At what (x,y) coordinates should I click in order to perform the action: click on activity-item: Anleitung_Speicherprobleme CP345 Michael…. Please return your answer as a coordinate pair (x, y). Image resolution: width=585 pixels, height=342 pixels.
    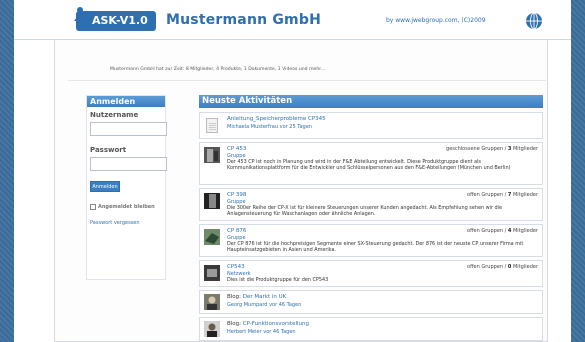
    Looking at the image, I should click on (371, 125).